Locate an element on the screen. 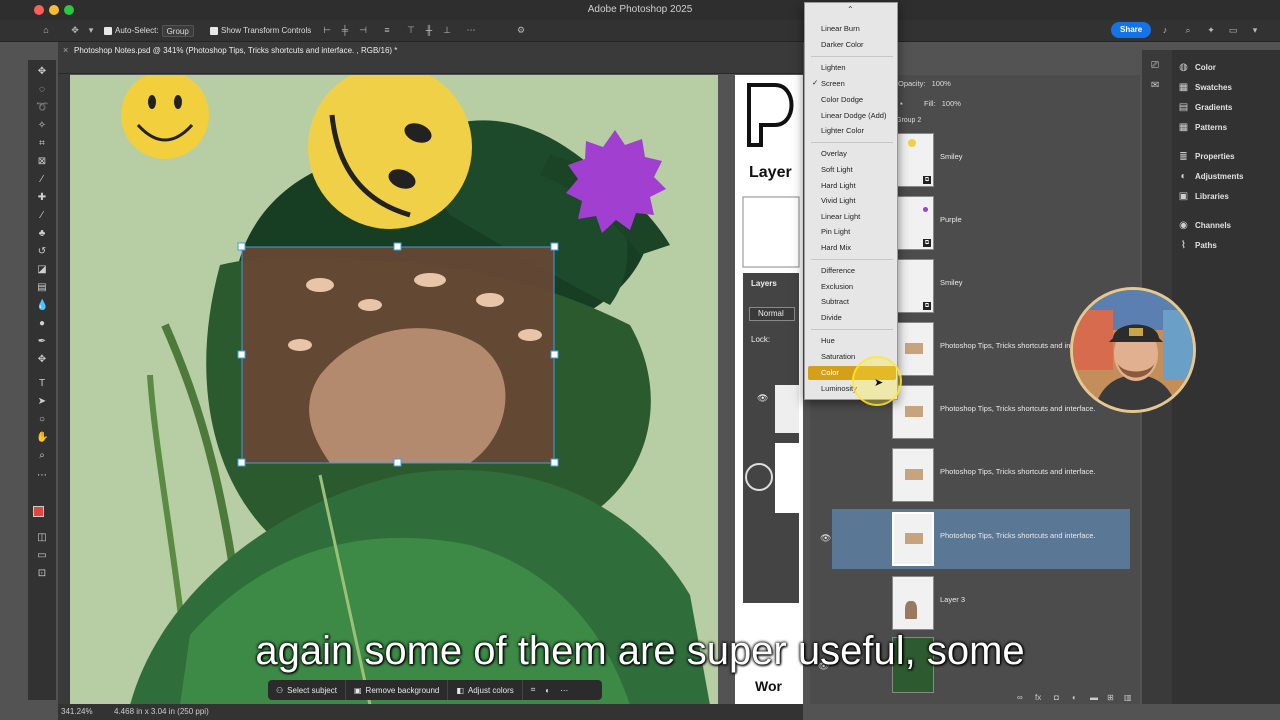 The height and width of the screenshot is (720, 1280). more-options-icon: ⋯ is located at coordinates (471, 30).